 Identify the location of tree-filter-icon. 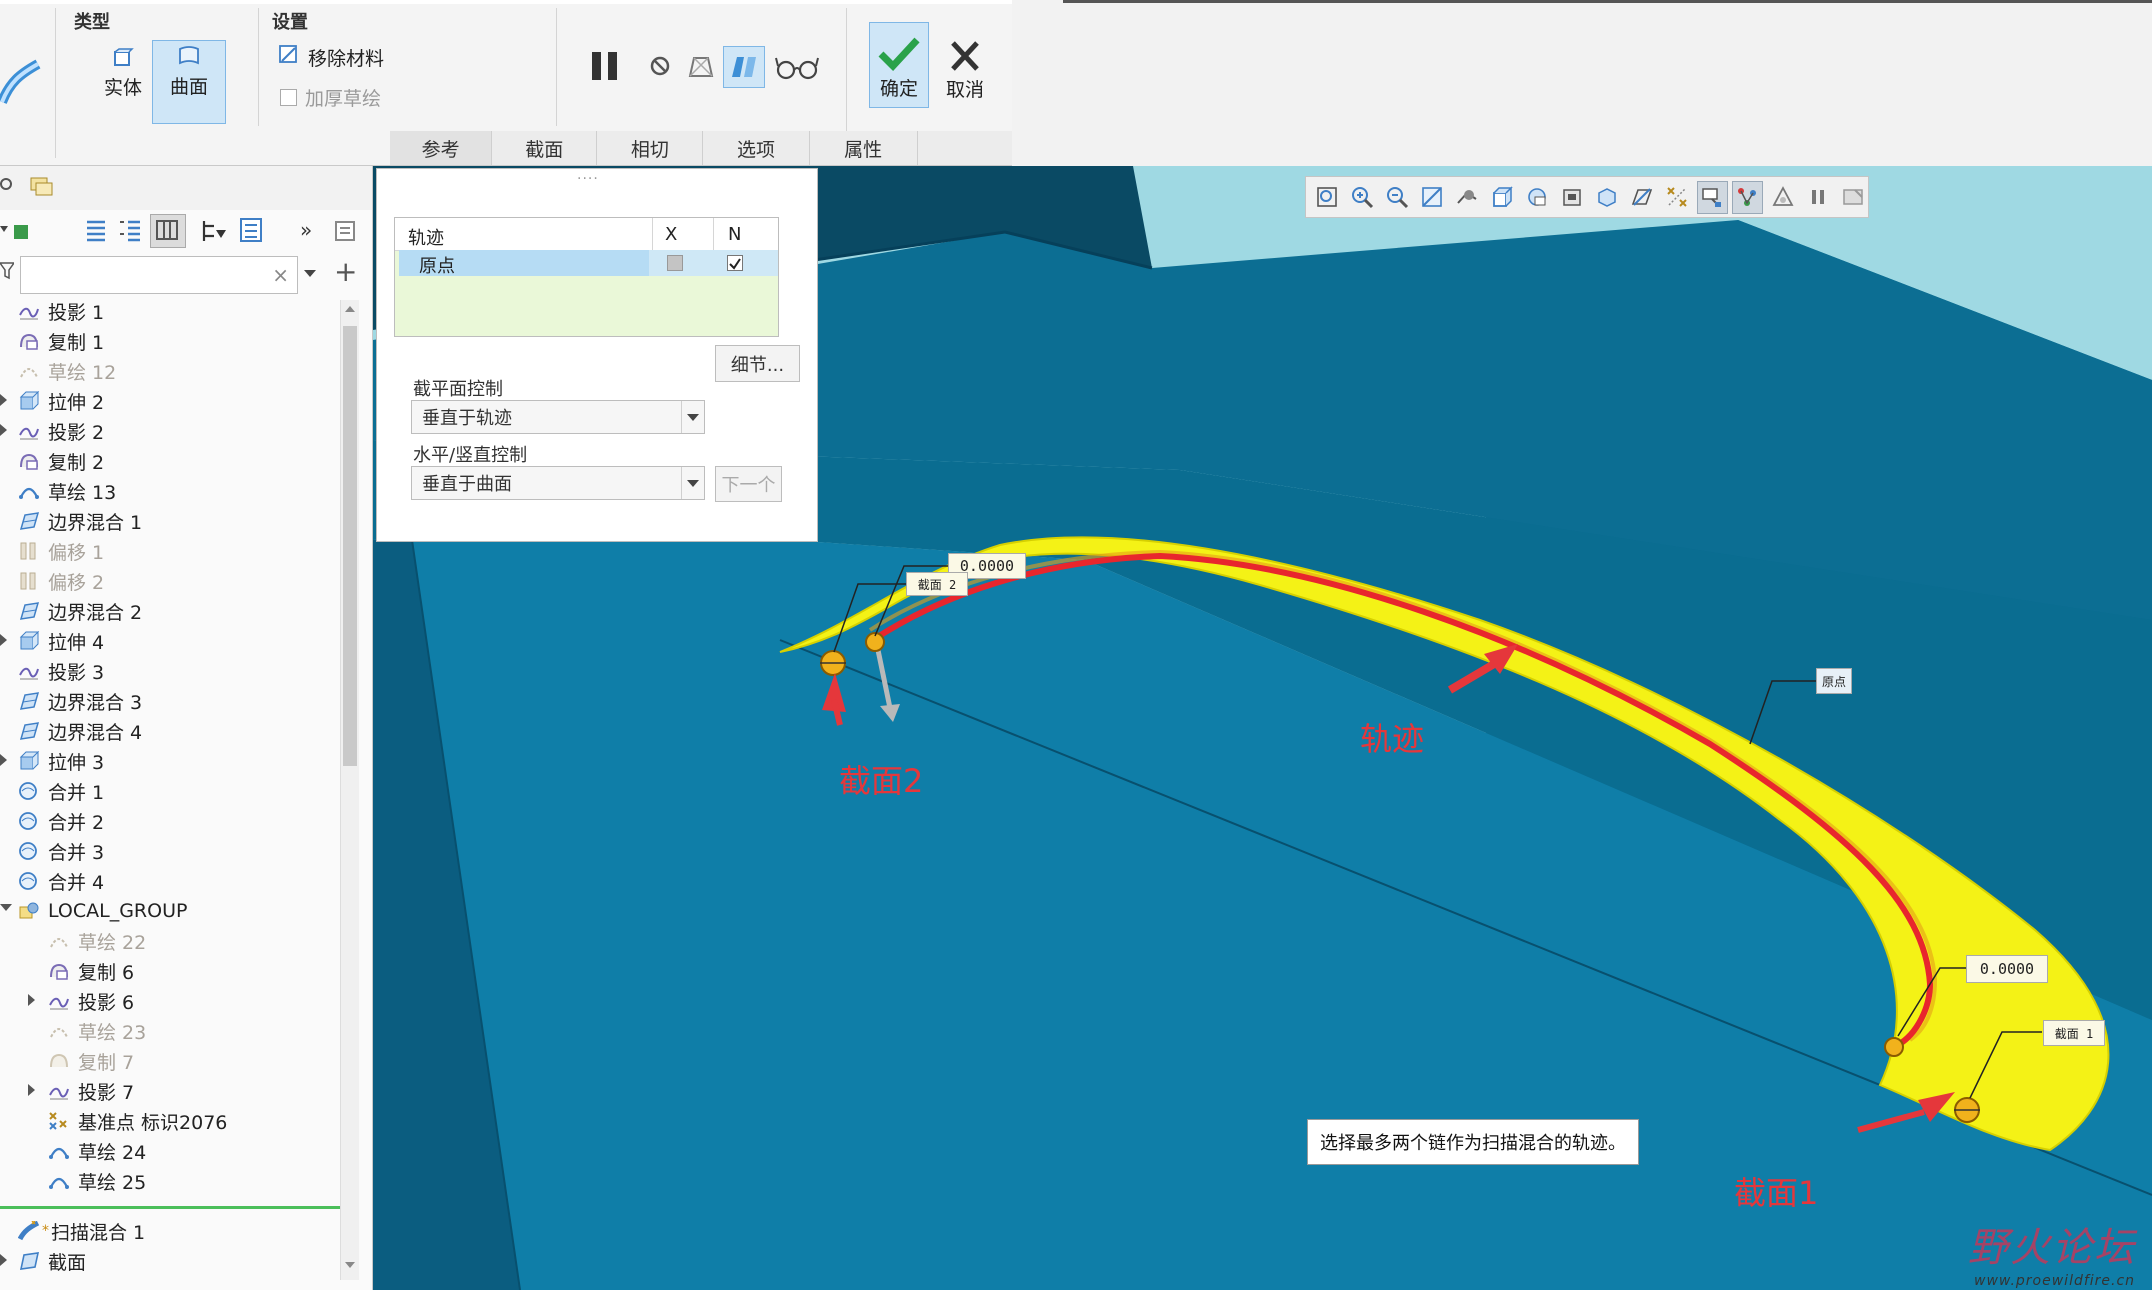
(214, 231).